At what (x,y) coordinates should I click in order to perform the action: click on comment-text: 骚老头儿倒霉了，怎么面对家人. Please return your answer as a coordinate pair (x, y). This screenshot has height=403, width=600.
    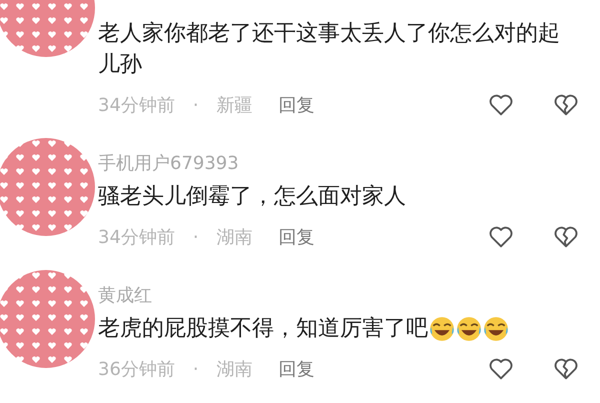
    Looking at the image, I should click on (252, 197).